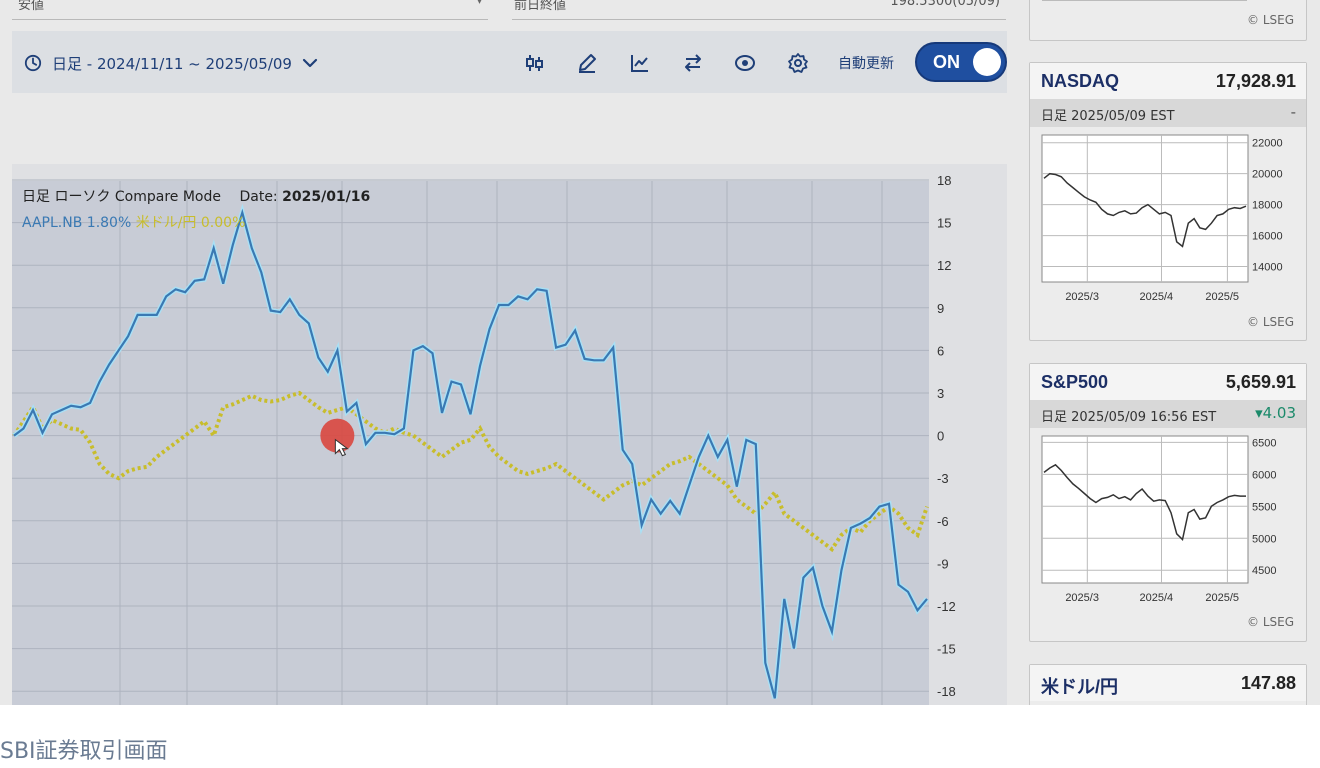 This screenshot has width=1320, height=768. I want to click on settings-button, so click(798, 63).